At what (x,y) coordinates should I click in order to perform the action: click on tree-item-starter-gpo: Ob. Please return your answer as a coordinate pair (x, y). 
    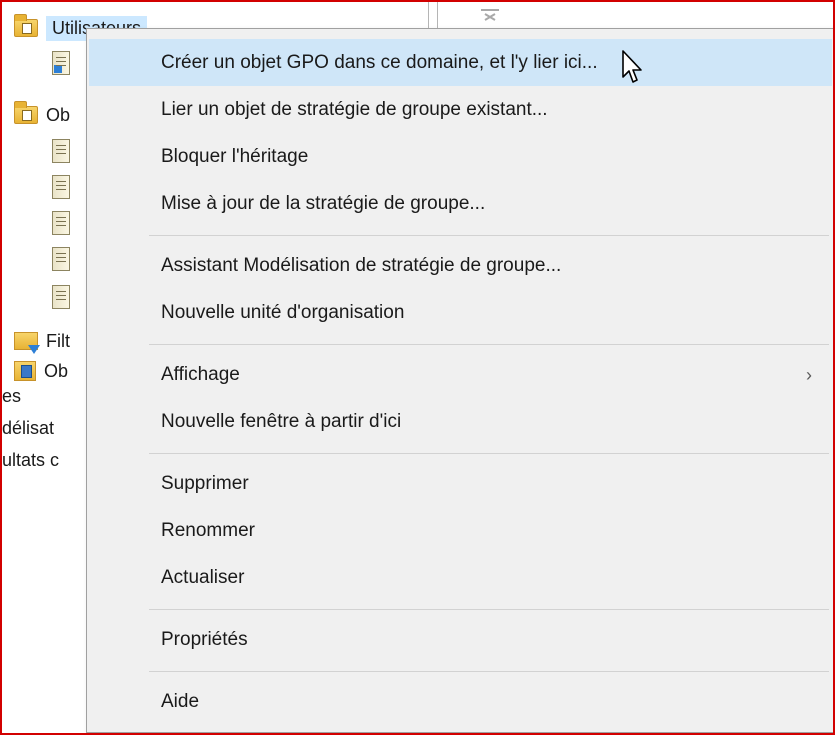
    Looking at the image, I should click on (41, 371).